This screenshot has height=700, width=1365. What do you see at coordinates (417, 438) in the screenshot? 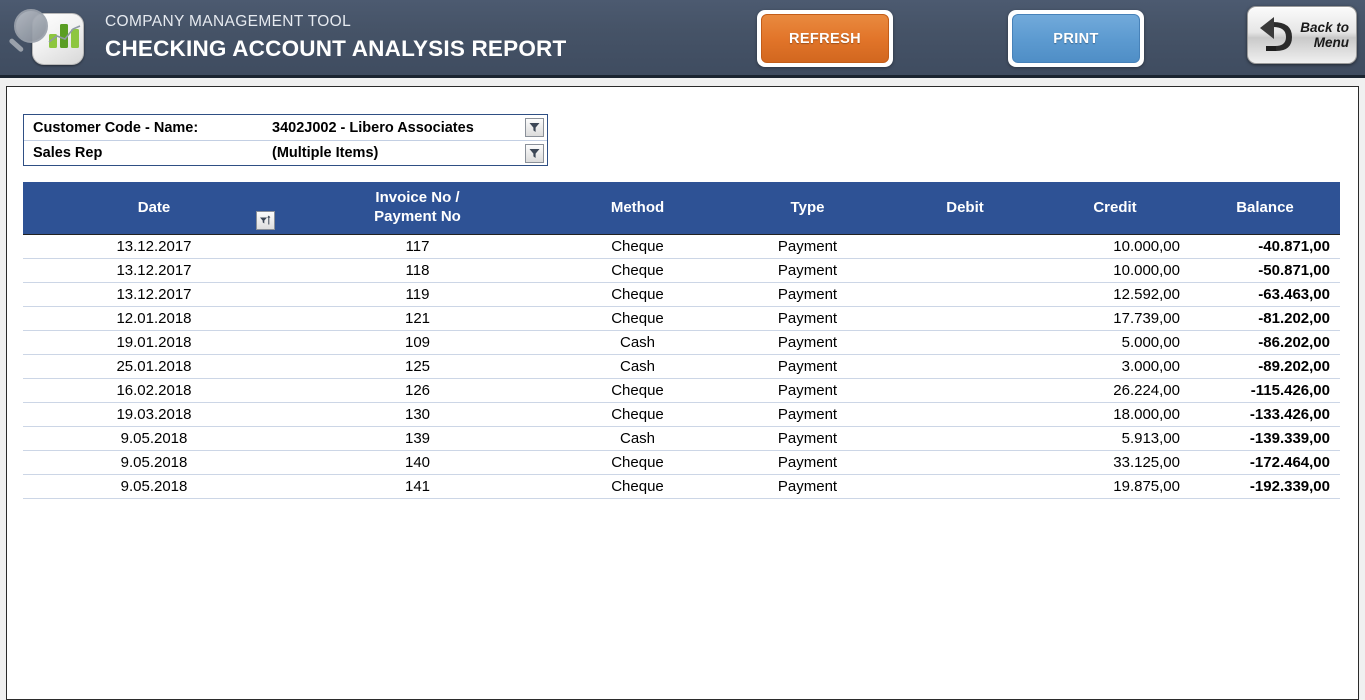
I see `cell-invoice-no: 139` at bounding box center [417, 438].